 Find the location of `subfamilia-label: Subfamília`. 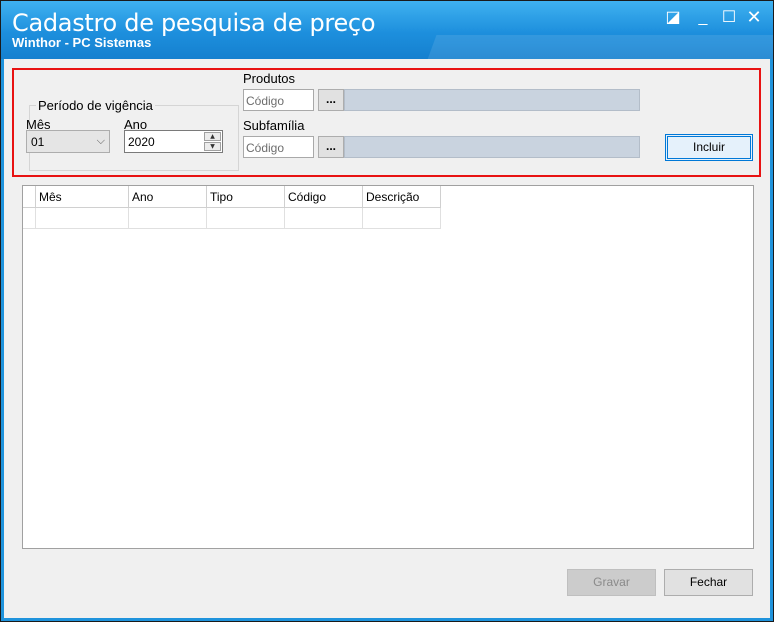

subfamilia-label: Subfamília is located at coordinates (274, 125).